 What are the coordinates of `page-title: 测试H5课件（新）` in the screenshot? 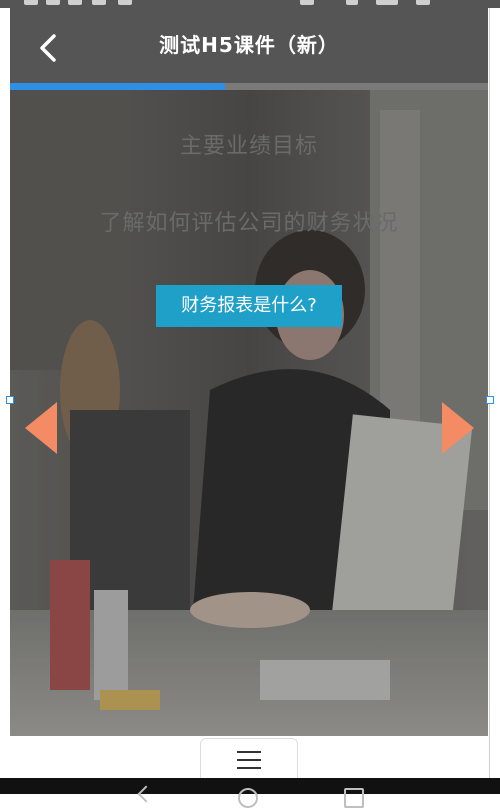 It's located at (249, 45).